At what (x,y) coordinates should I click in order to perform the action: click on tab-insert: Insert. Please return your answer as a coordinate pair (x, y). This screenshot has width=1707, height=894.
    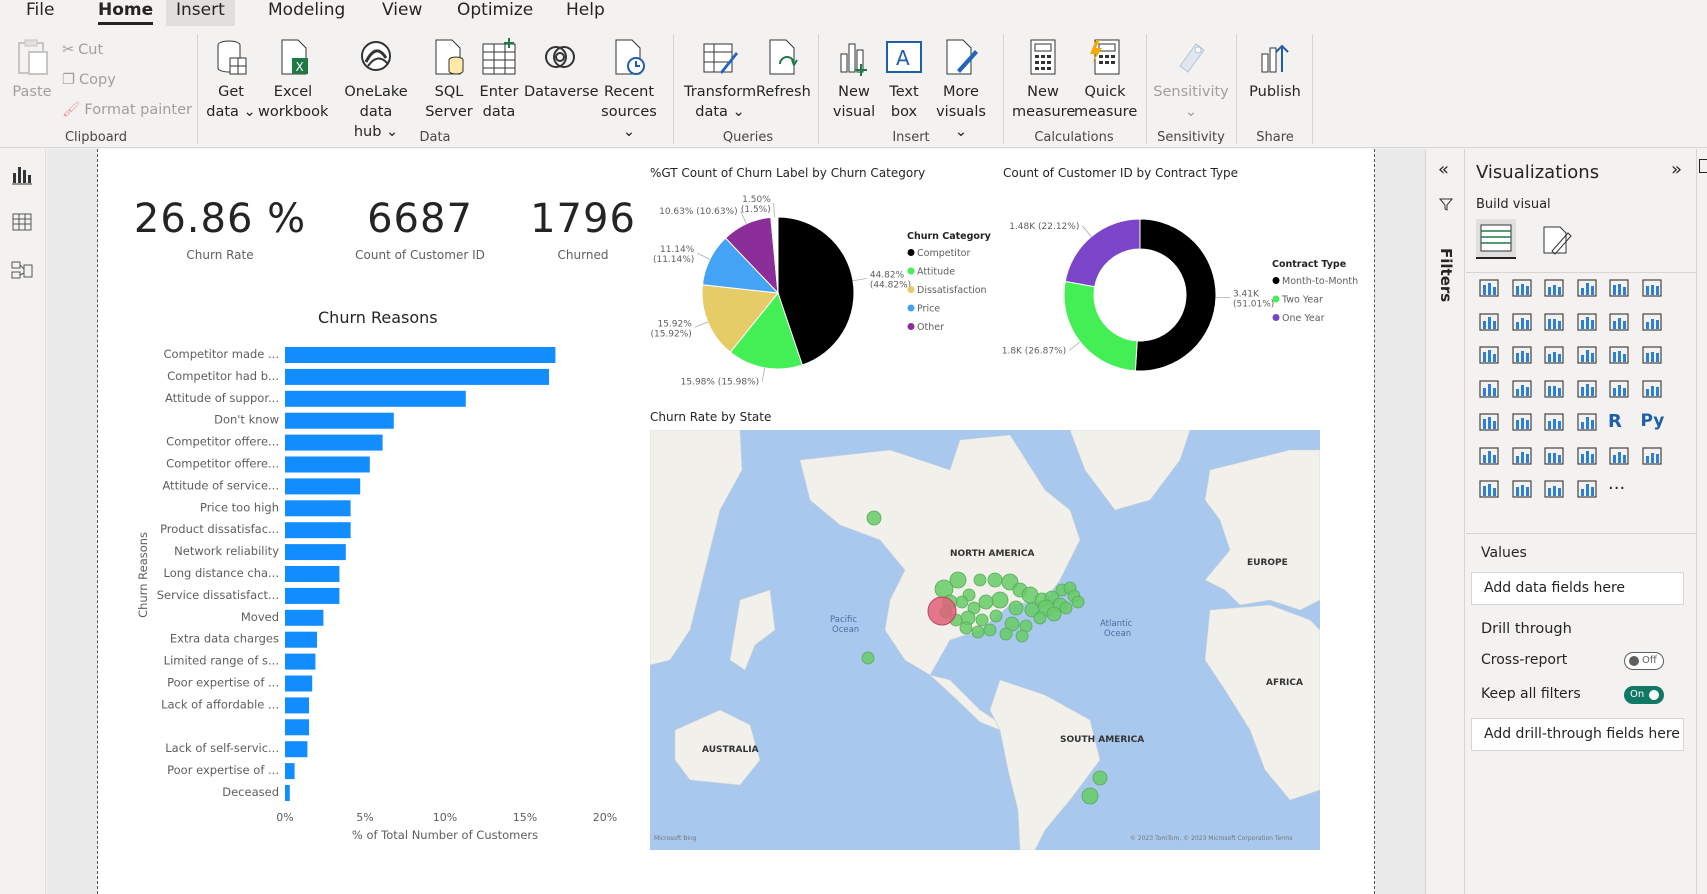
    Looking at the image, I should click on (200, 13).